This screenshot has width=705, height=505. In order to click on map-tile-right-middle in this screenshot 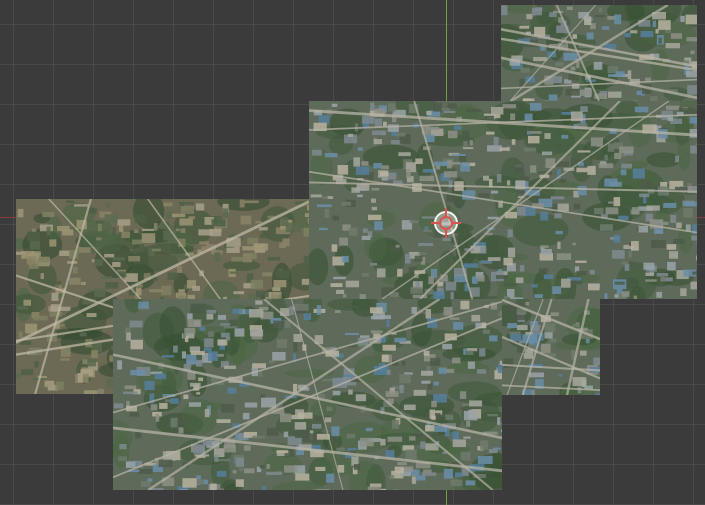, I will do `click(551, 347)`.